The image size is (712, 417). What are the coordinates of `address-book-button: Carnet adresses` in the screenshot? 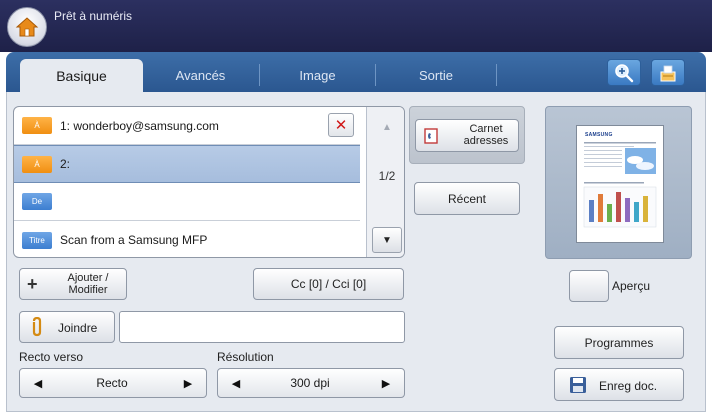 It's located at (467, 135).